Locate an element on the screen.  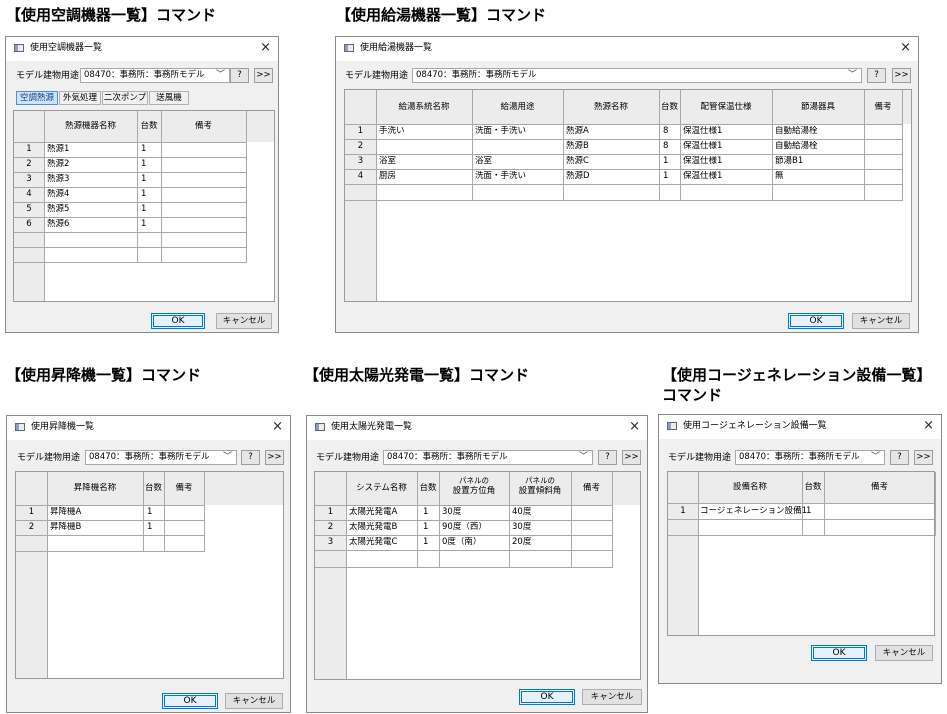
column-header: 設置方位角 is located at coordinates (474, 491).